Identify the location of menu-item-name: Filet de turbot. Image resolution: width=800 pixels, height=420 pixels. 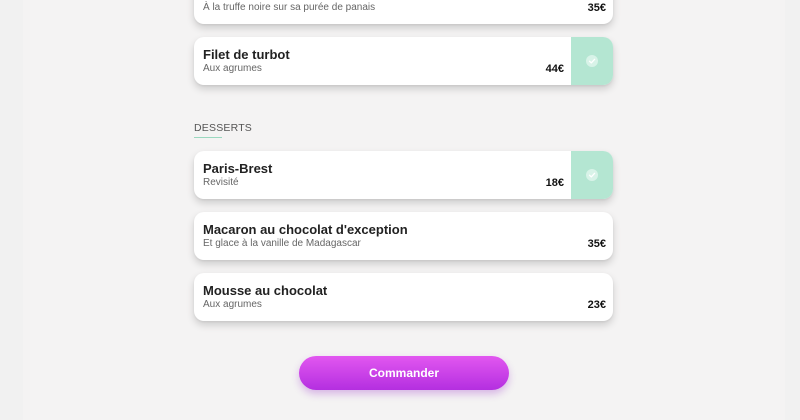
(246, 54).